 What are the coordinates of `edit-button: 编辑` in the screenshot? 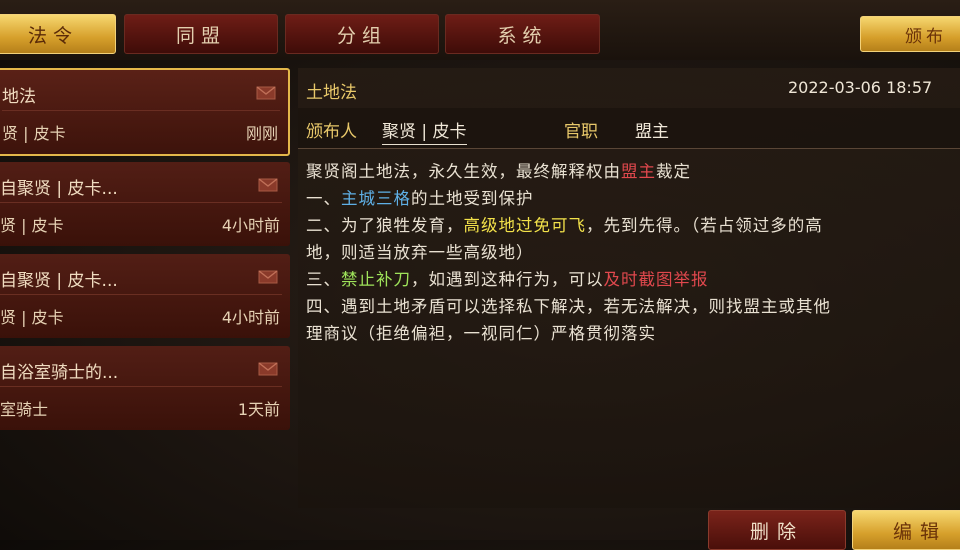 It's located at (906, 530).